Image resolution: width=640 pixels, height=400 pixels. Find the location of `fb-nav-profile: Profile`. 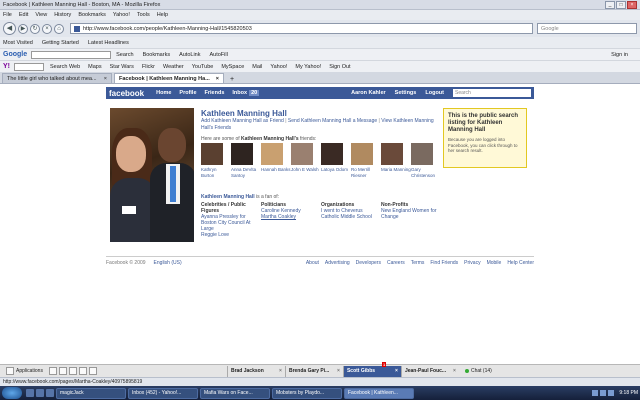

fb-nav-profile: Profile is located at coordinates (187, 93).